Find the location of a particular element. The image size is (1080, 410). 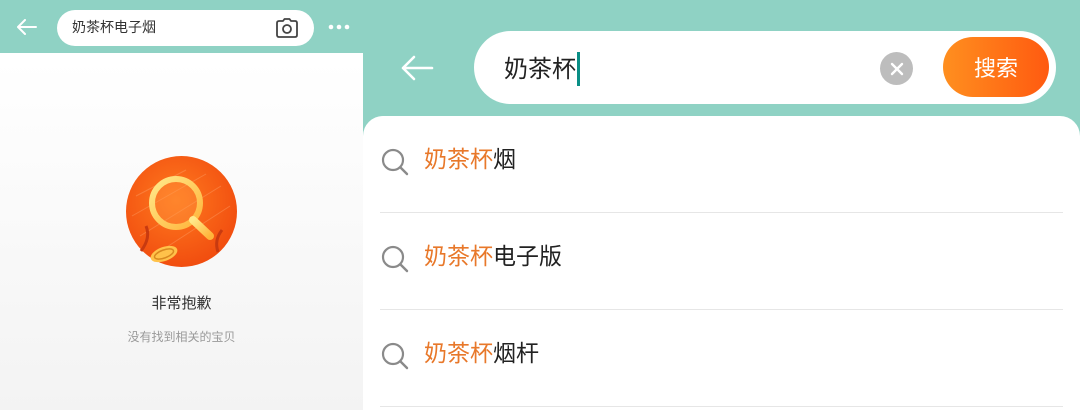

clear-icon is located at coordinates (896, 68).